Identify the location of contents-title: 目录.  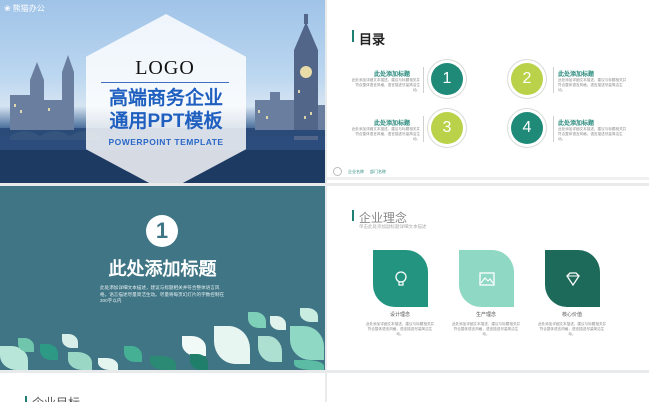
(372, 39).